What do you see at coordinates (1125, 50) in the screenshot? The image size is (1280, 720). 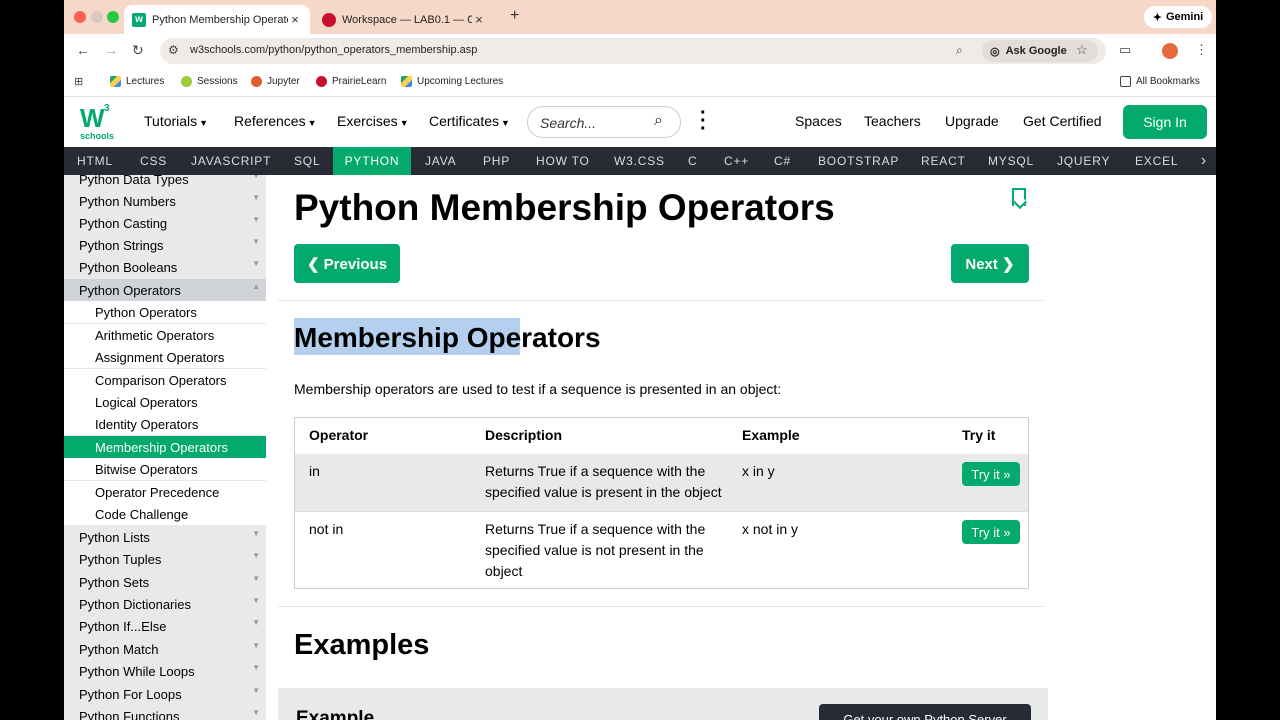 I see `tab-search-icon: ▭` at bounding box center [1125, 50].